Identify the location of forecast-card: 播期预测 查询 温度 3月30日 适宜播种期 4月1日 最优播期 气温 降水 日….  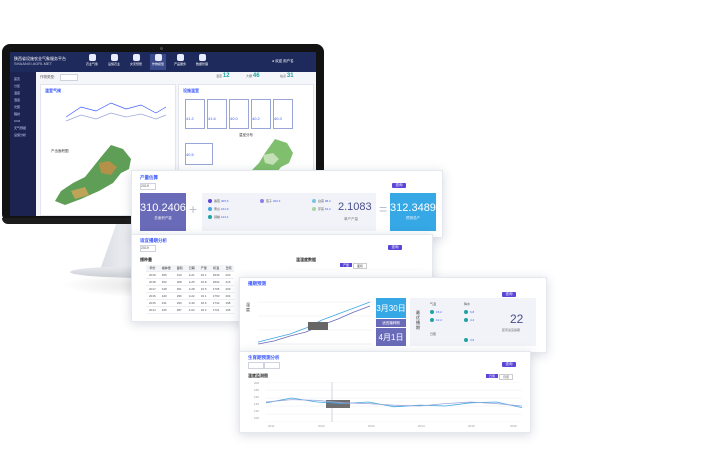
(393, 315).